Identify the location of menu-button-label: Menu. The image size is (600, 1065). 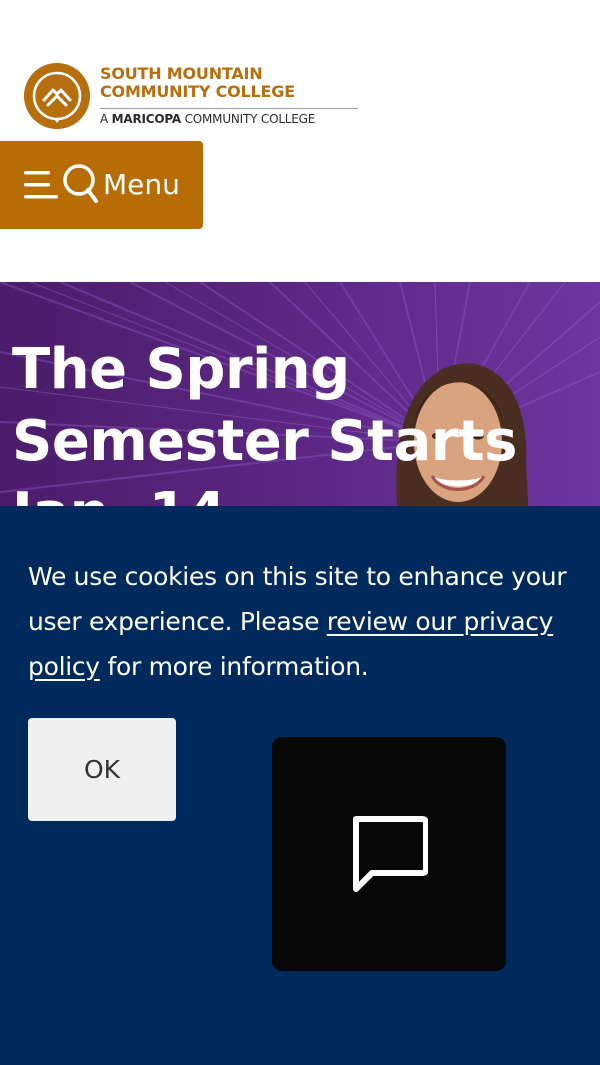
(141, 184).